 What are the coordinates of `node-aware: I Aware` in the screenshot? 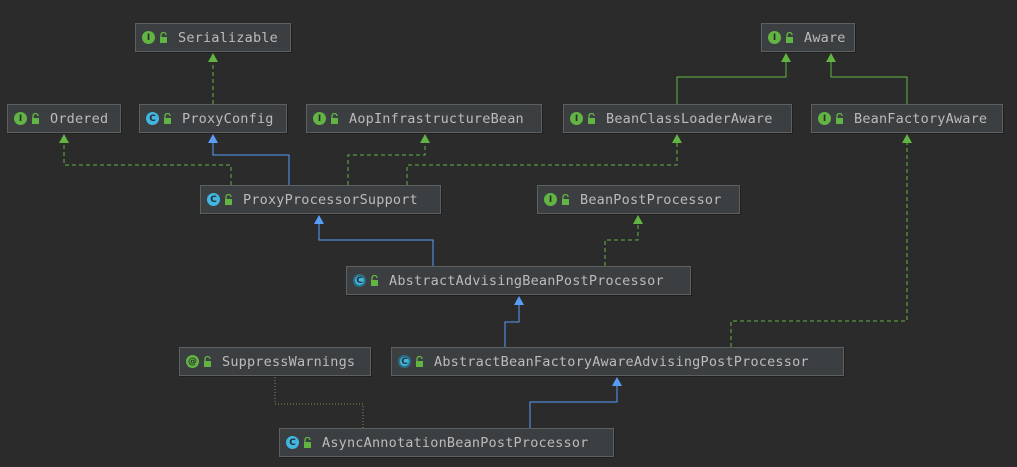 It's located at (808, 37).